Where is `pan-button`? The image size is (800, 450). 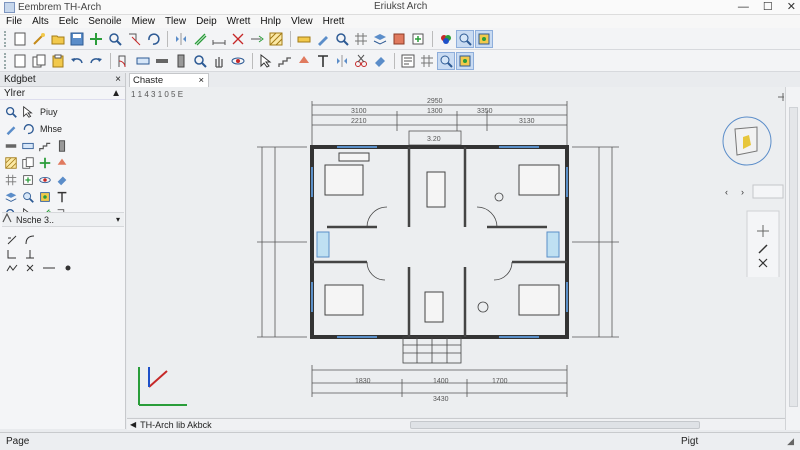 pan-button is located at coordinates (219, 61).